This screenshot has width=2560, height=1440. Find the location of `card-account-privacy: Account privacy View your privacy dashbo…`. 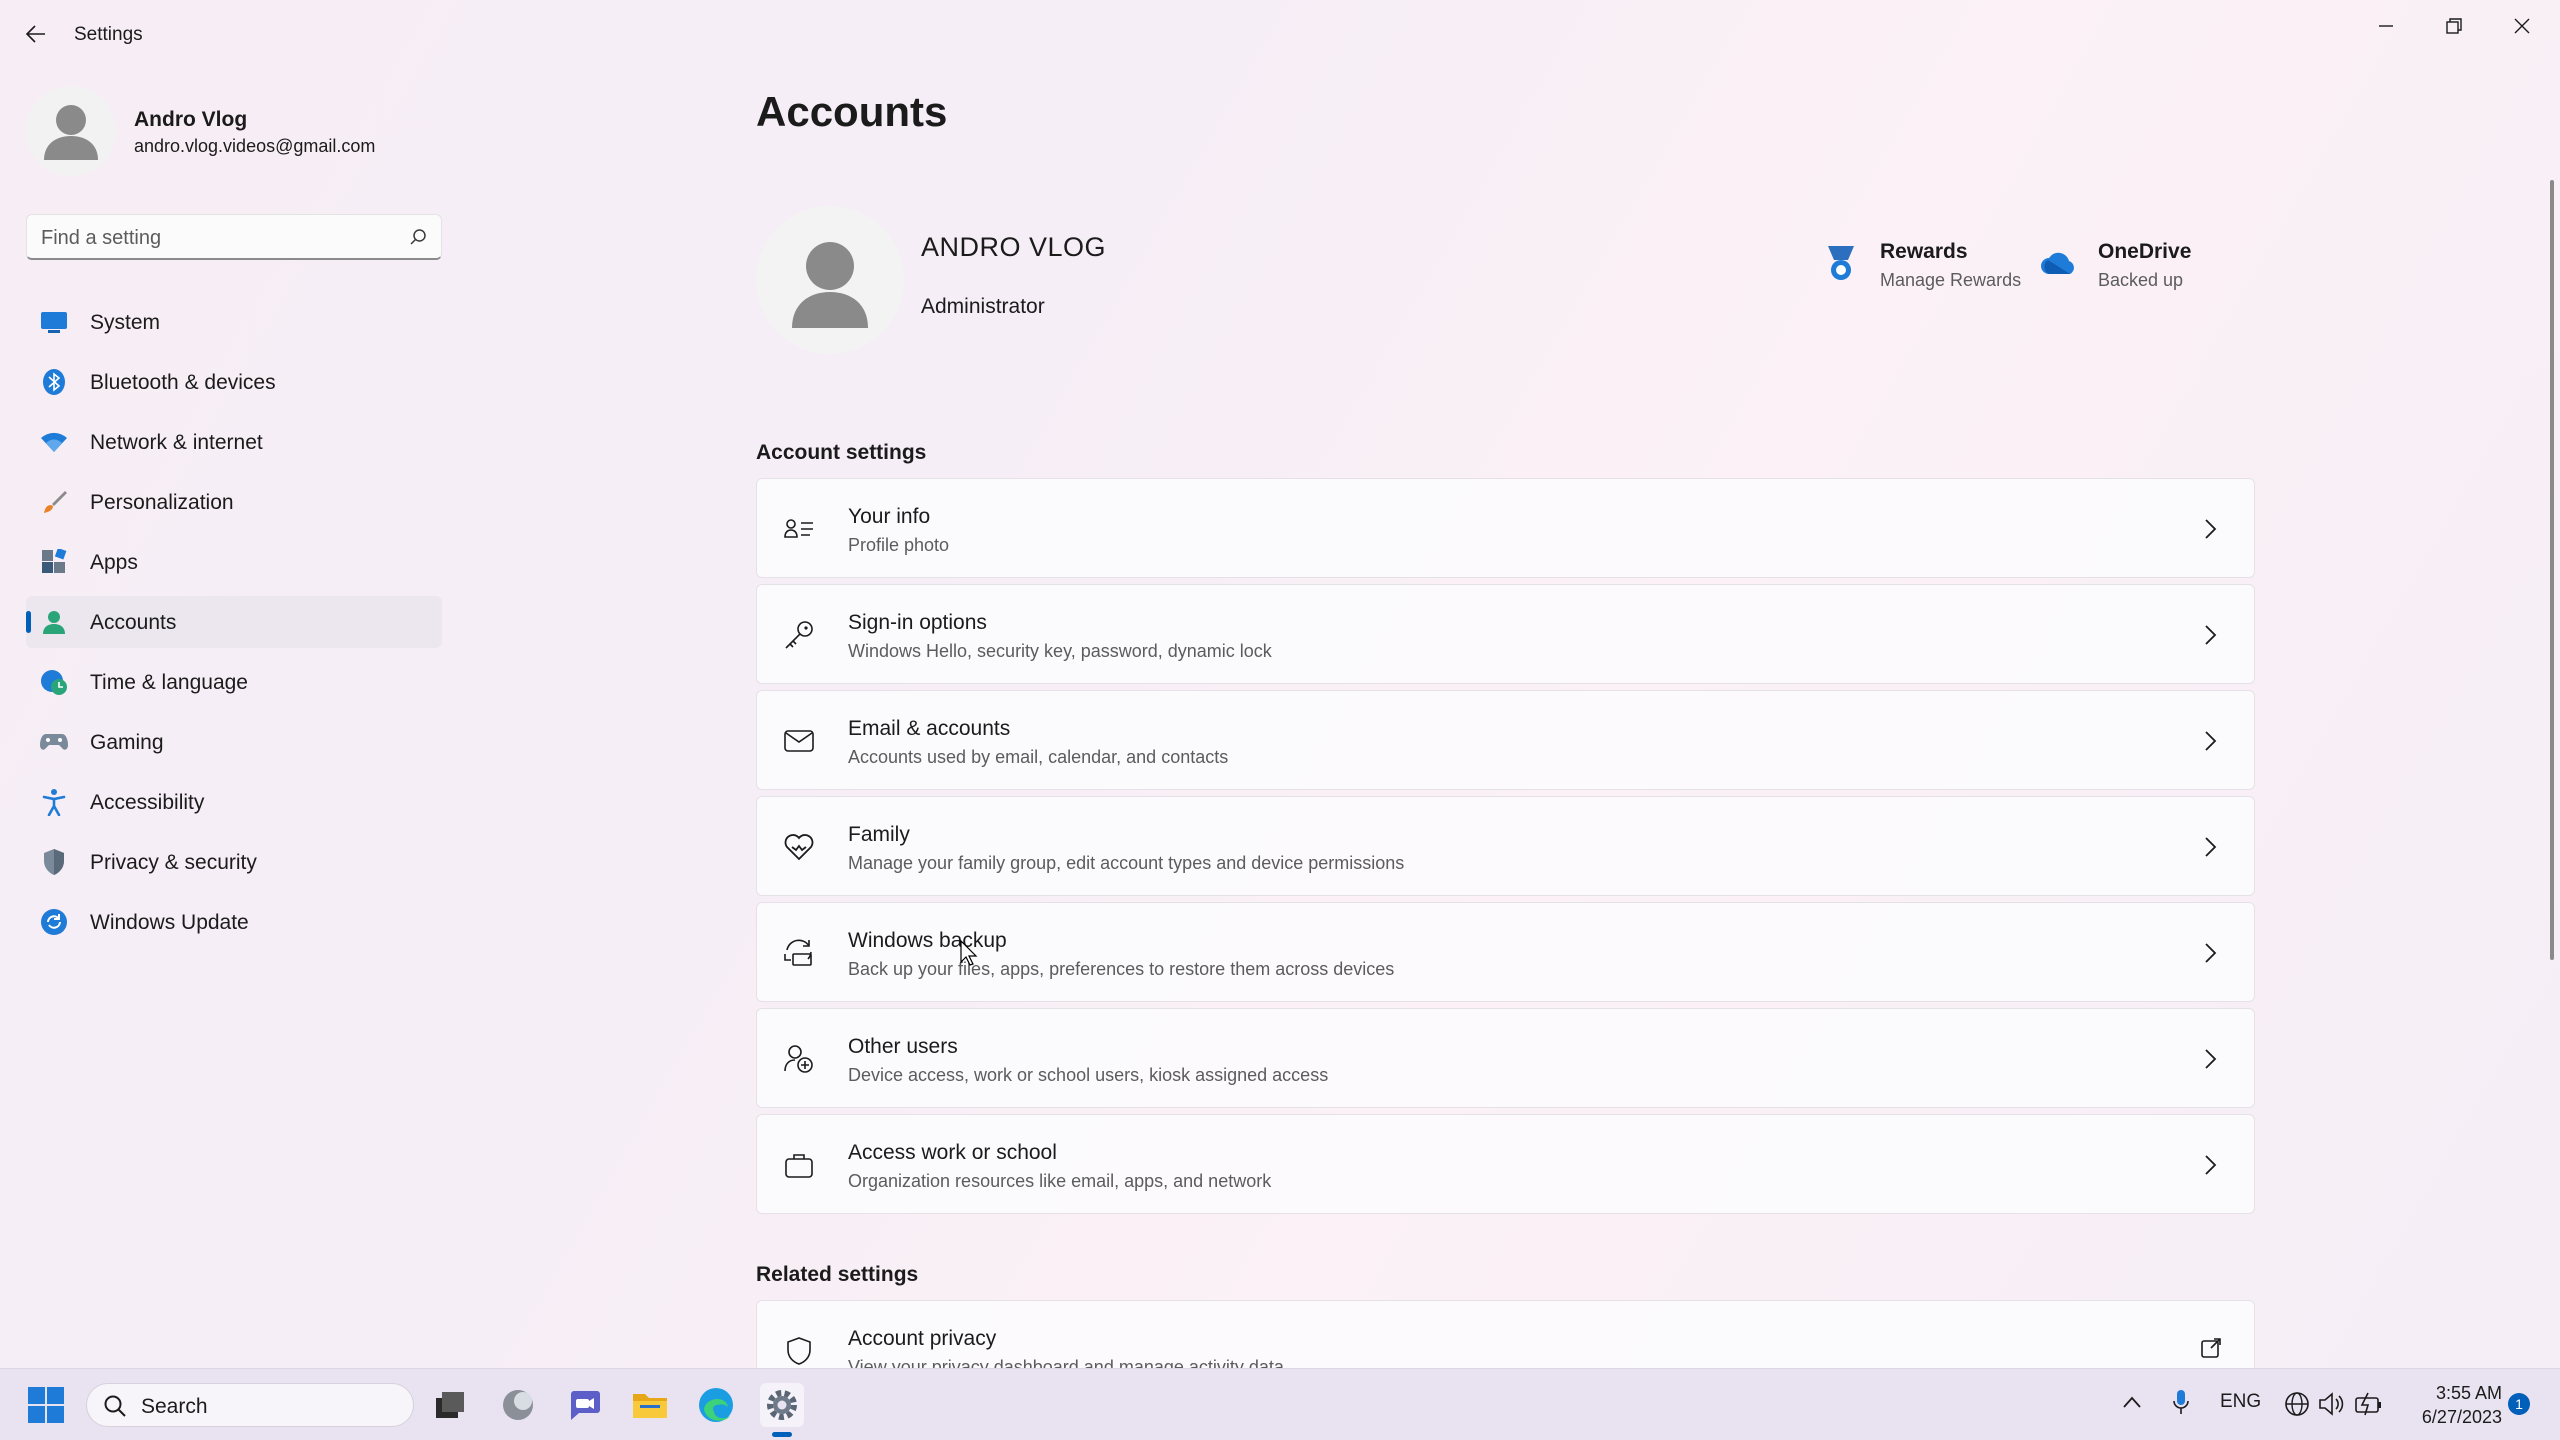

card-account-privacy: Account privacy View your privacy dashbo… is located at coordinates (1505, 1334).